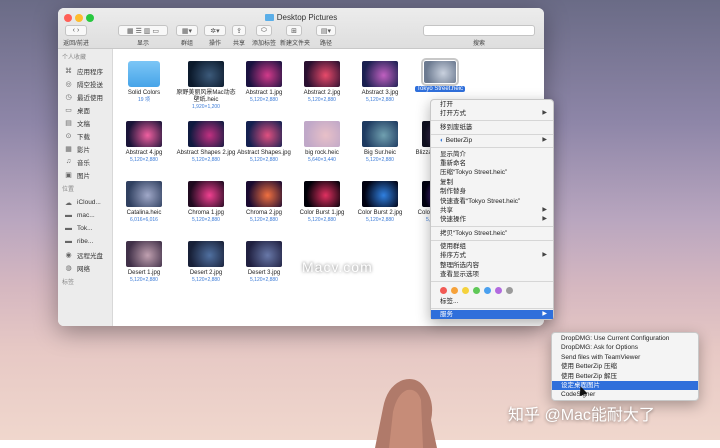 The width and height of the screenshot is (720, 448). What do you see at coordinates (492, 274) in the screenshot?
I see `context-menu-item: 查看显示选项` at bounding box center [492, 274].